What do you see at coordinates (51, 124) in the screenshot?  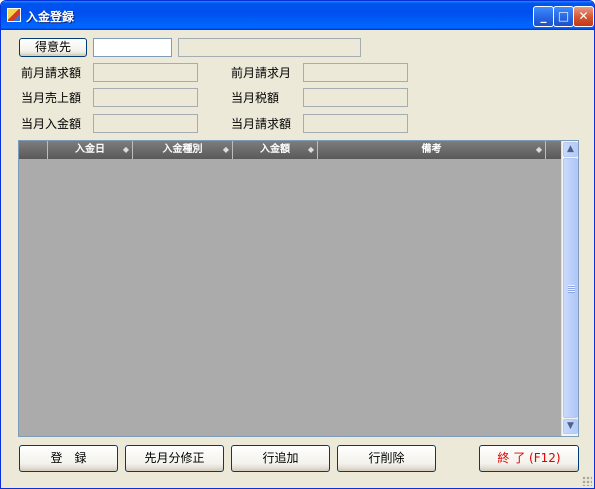 I see `current-payment-label: 当月入金額` at bounding box center [51, 124].